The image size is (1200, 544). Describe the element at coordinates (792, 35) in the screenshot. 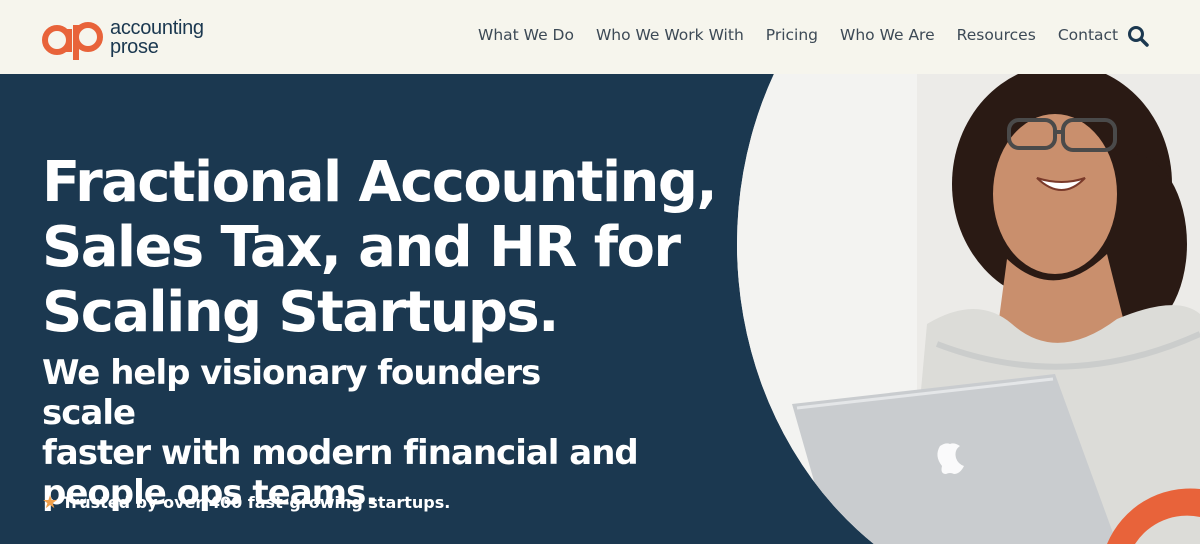

I see `nav-item-pricing: Pricing` at that location.